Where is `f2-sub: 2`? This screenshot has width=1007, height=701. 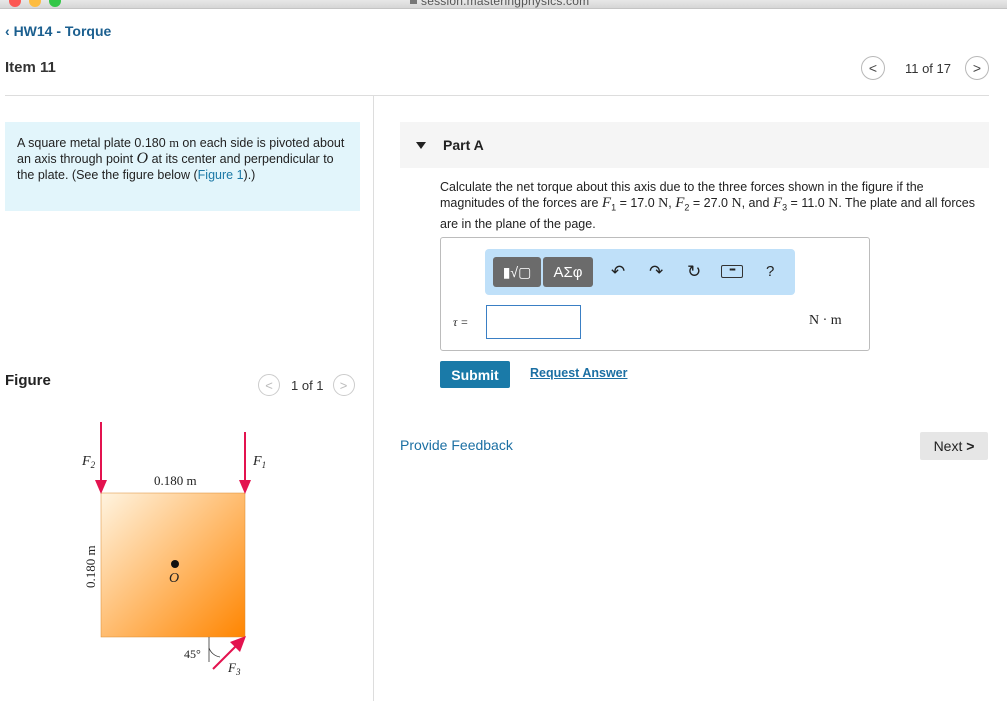 f2-sub: 2 is located at coordinates (93, 465).